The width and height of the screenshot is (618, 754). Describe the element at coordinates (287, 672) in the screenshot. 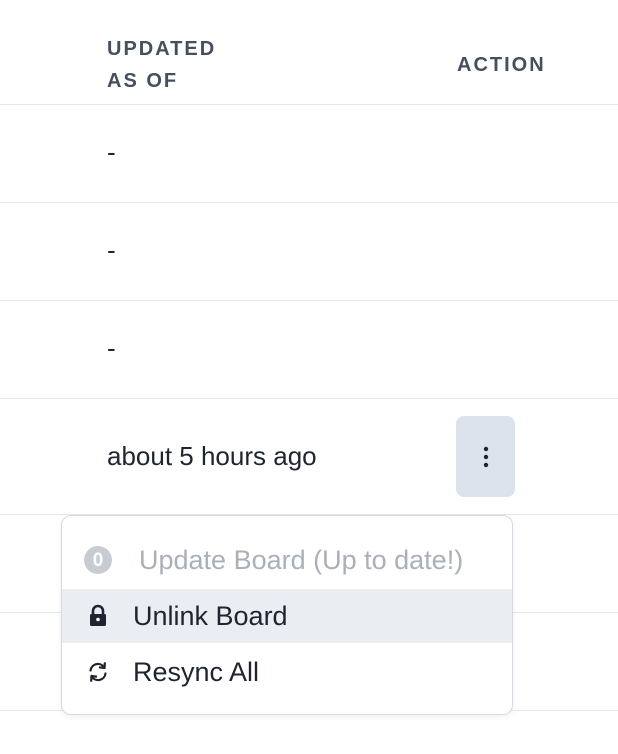

I see `resync-all-menu-item: Resync All` at that location.